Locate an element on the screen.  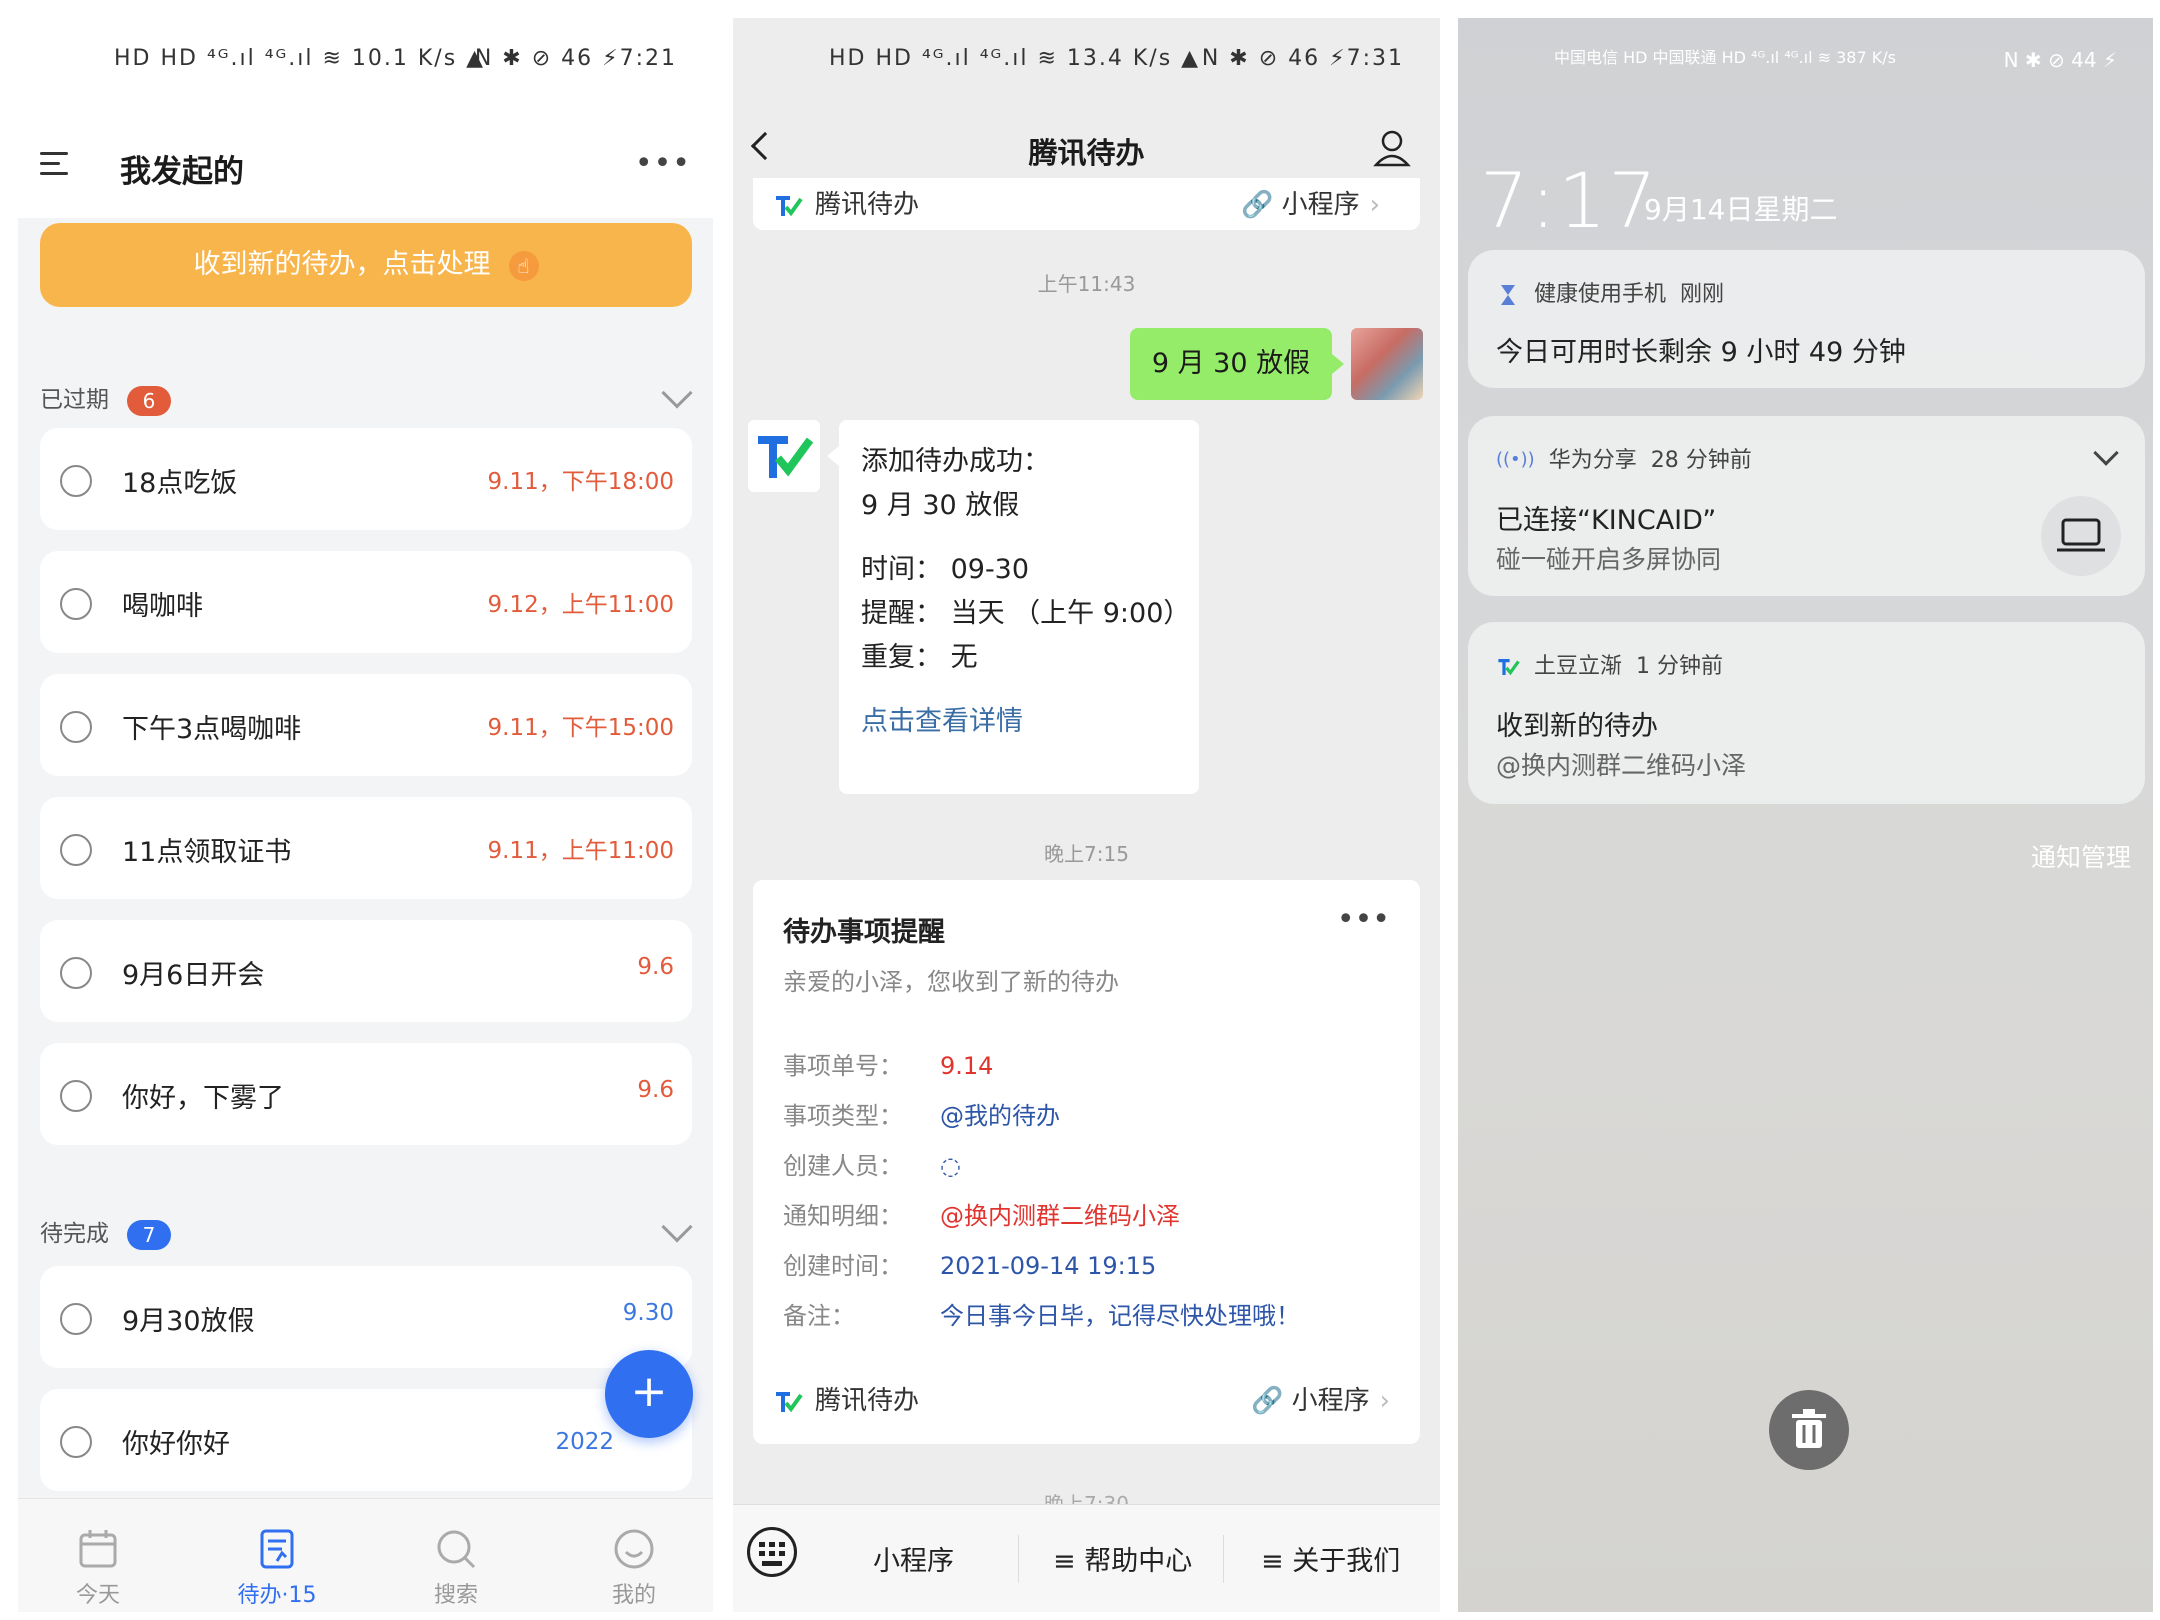
view-details-link: 点击查看详情 is located at coordinates (1019, 722).